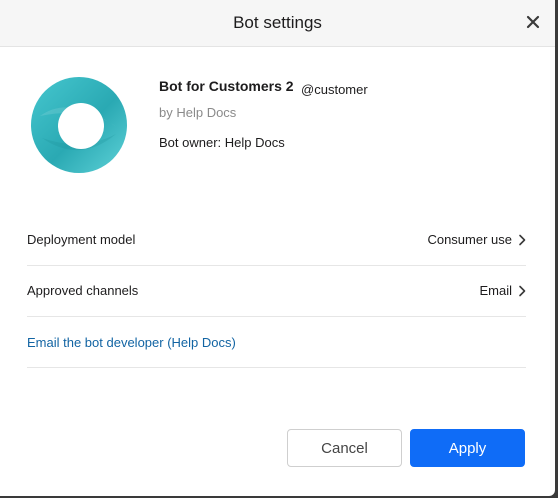 This screenshot has height=498, width=558. I want to click on approved-channels-row: Approved channels Email, so click(276, 291).